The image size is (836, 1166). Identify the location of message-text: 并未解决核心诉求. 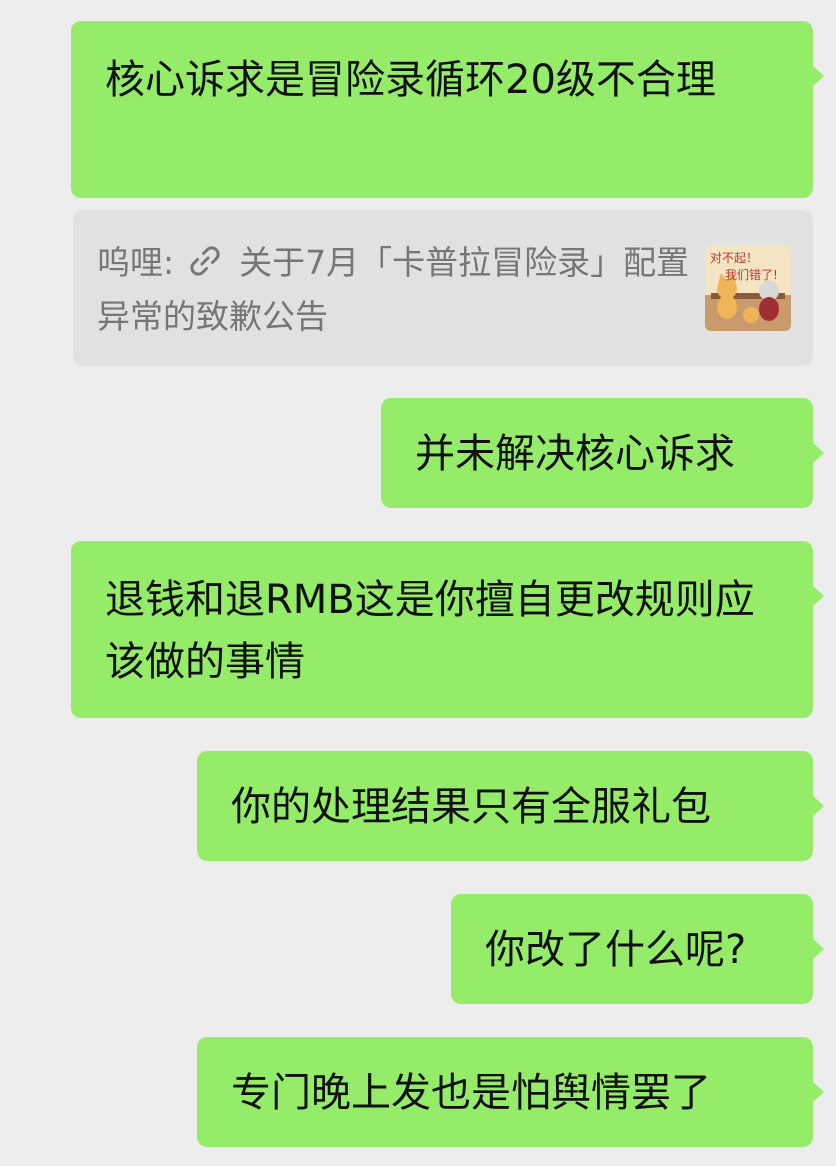
(575, 454).